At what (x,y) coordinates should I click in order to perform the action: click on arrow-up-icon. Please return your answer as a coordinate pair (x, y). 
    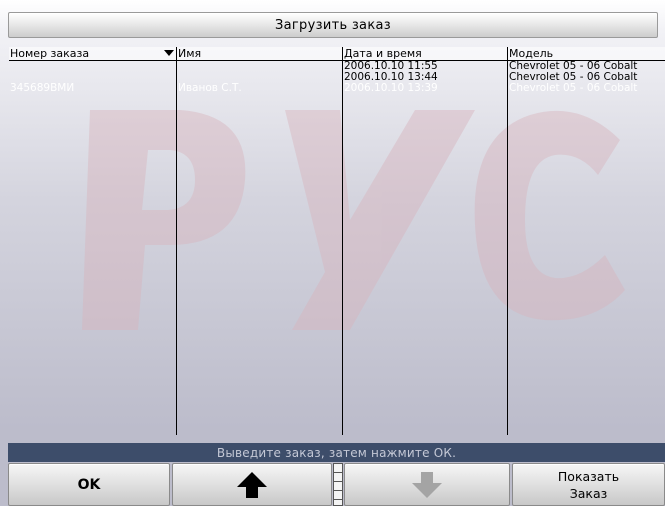
    Looking at the image, I should click on (252, 484).